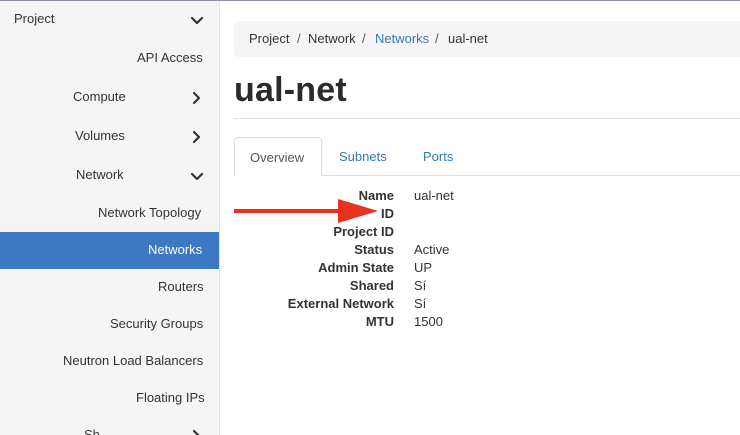 This screenshot has height=435, width=740. What do you see at coordinates (109, 19) in the screenshot?
I see `sidebar-item-project: Project` at bounding box center [109, 19].